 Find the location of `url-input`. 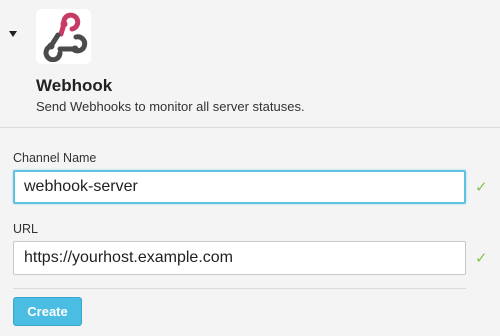

url-input is located at coordinates (239, 258).